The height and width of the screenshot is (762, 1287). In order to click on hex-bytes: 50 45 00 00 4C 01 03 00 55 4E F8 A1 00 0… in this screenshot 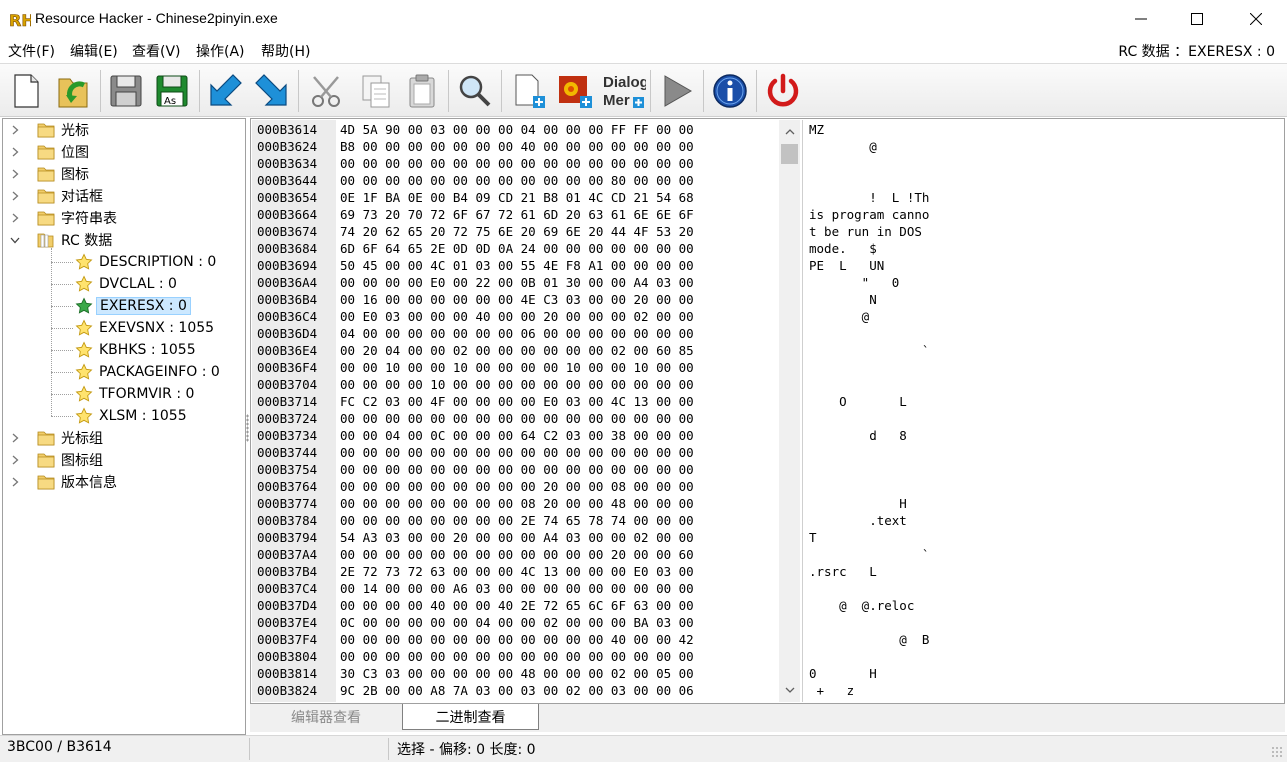, I will do `click(517, 265)`.